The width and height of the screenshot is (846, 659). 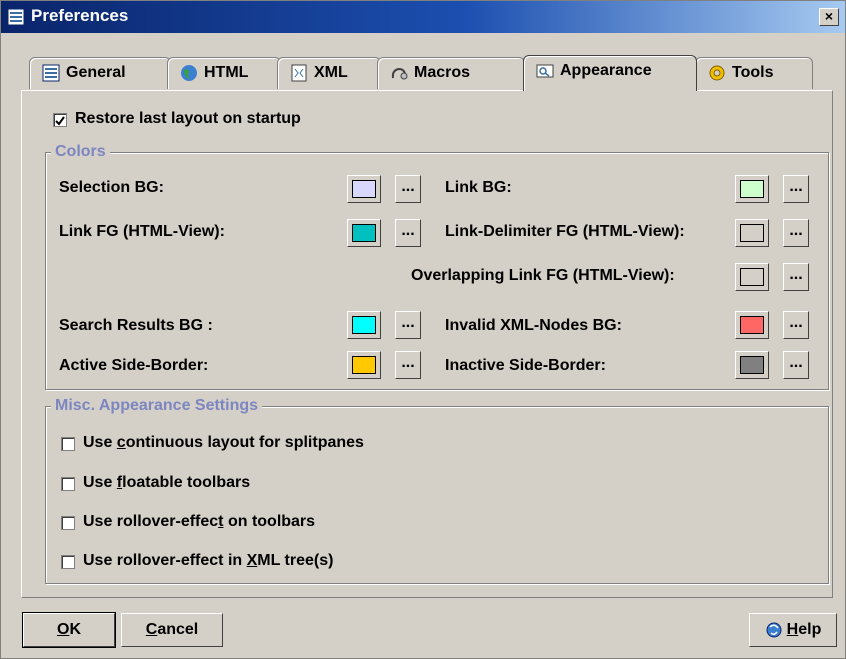 I want to click on globe-icon, so click(x=189, y=72).